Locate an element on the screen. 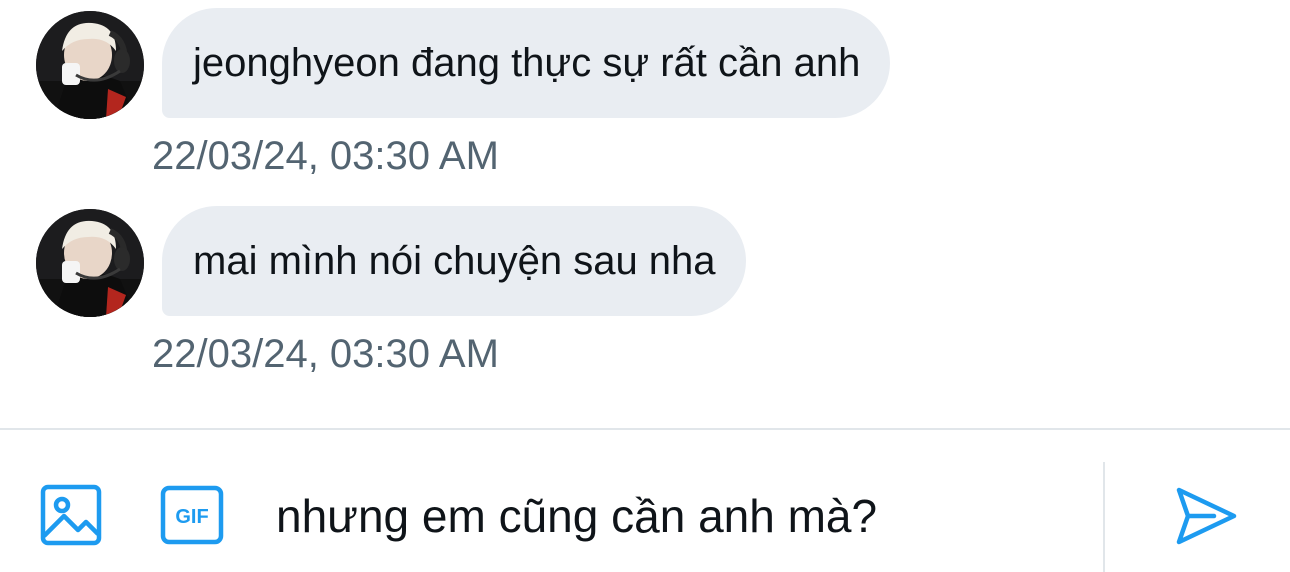  message-bubble: mai mình nói chuyện sau nha is located at coordinates (454, 261).